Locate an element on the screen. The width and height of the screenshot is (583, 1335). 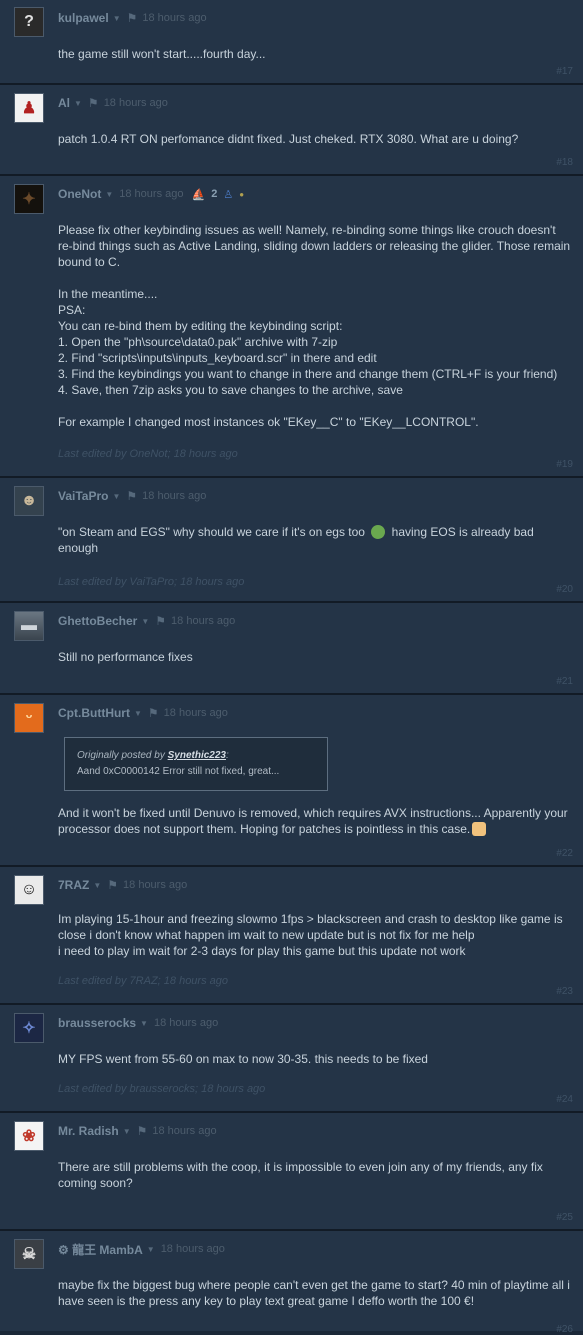
comment-header: ⚙ 龍王 MambA ▼ 18 hours ago is located at coordinates (314, 1249).